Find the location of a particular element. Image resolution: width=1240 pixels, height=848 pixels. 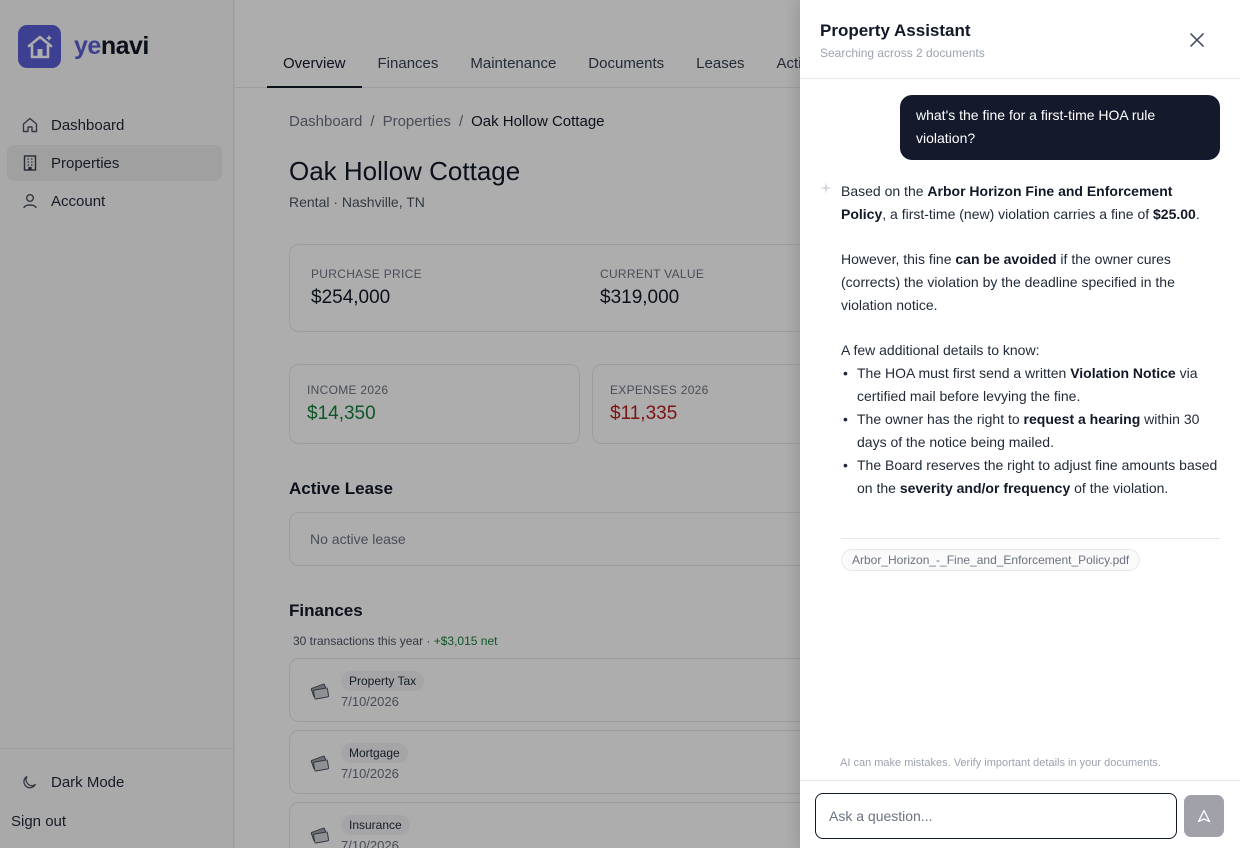

assistant-subtitle: Searching across 2 documents is located at coordinates (902, 53).